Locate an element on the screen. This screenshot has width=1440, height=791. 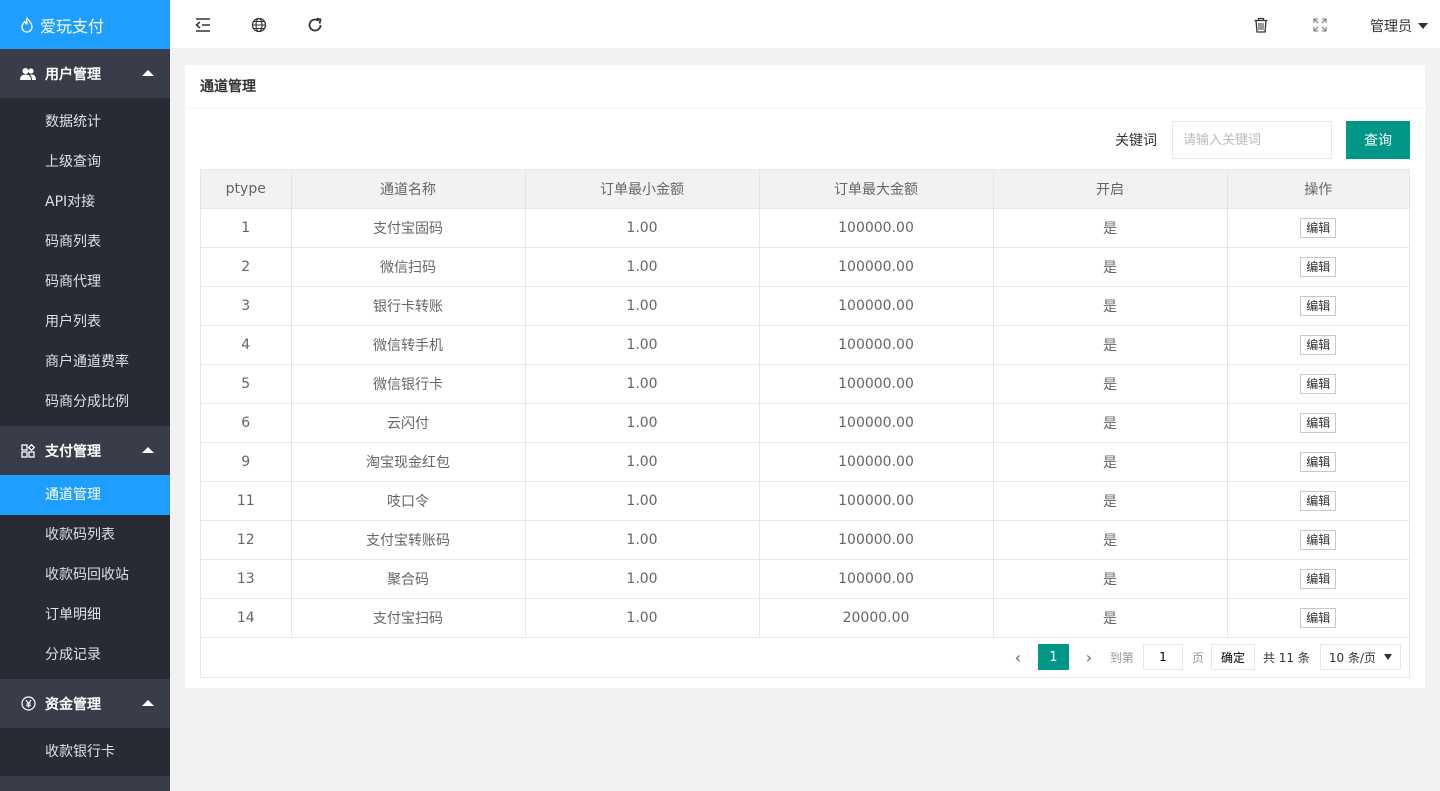
page-title: 通道管理 is located at coordinates (805, 87).